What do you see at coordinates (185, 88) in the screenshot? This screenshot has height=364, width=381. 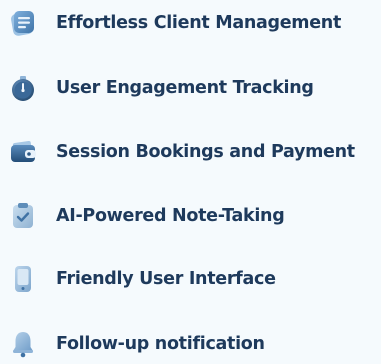 I see `feature-label: User Engagement Tracking` at bounding box center [185, 88].